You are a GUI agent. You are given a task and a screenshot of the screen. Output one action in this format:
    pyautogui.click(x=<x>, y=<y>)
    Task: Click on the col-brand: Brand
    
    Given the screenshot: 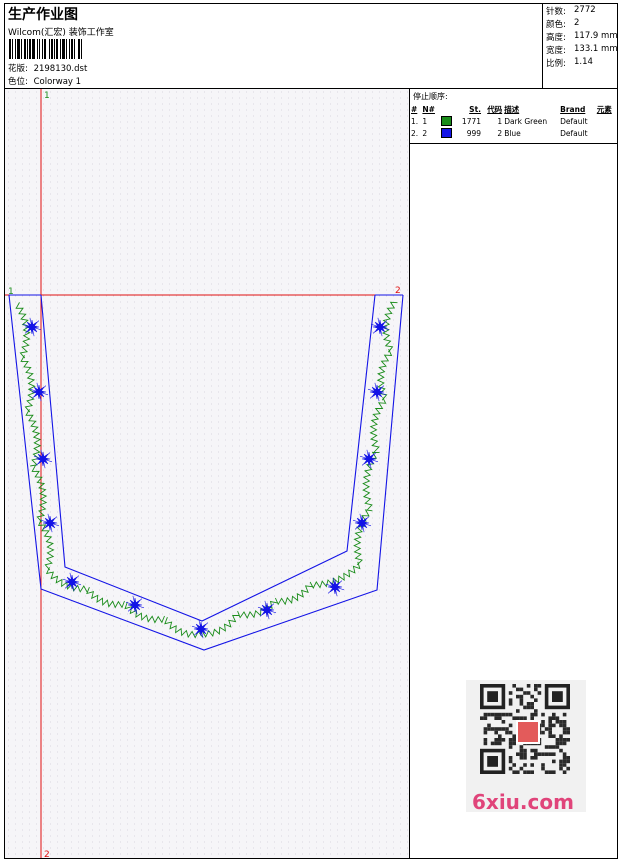 What is the action you would take?
    pyautogui.click(x=573, y=109)
    